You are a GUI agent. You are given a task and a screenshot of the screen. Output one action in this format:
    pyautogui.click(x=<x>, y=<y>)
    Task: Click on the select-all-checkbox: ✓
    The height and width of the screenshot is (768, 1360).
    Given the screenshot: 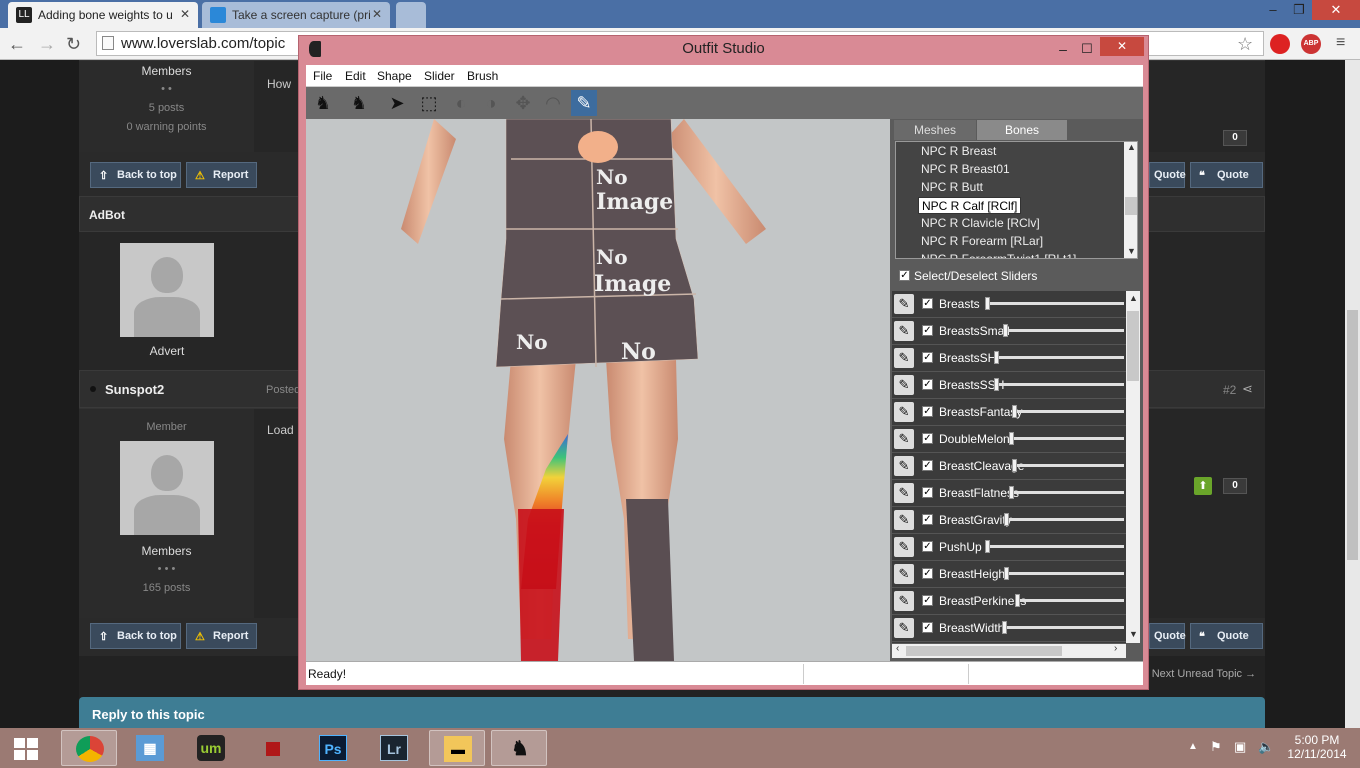 What is the action you would take?
    pyautogui.click(x=904, y=275)
    